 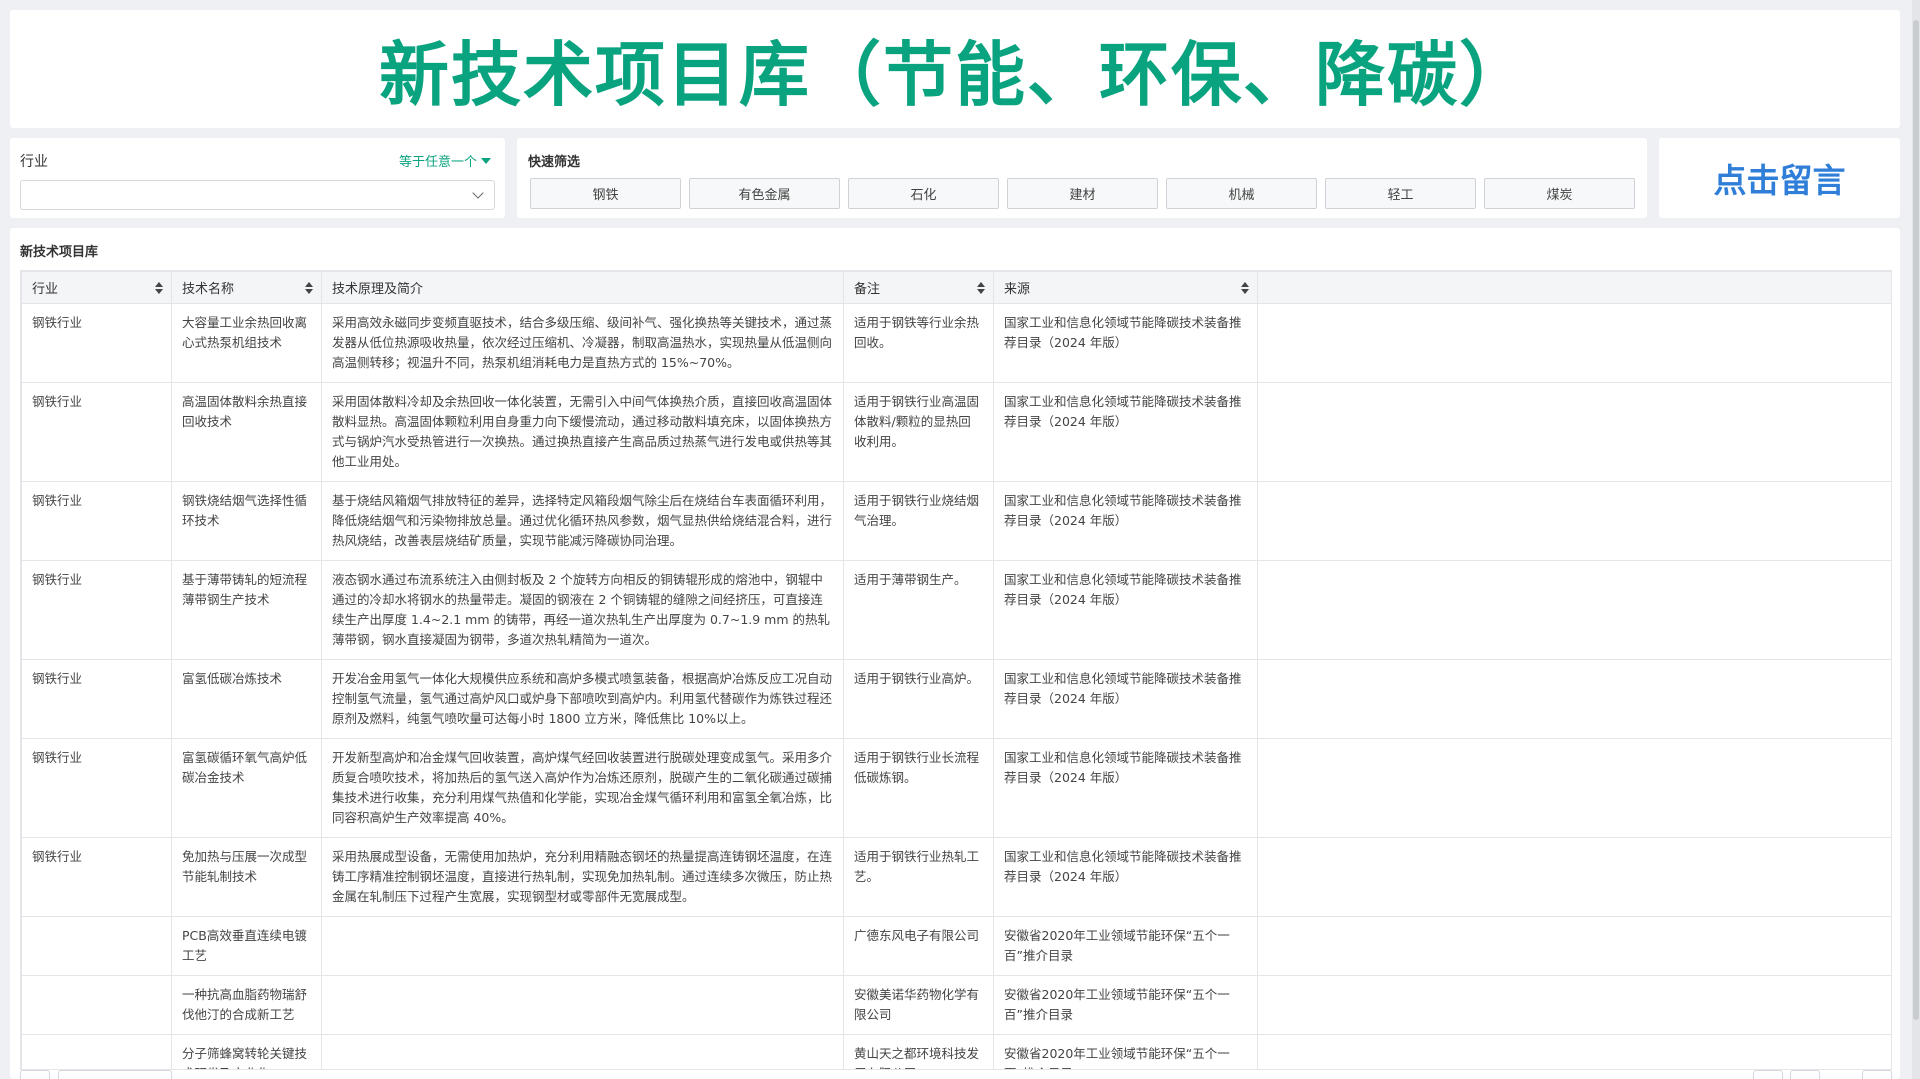 I want to click on cell-name: 富氢碳循环氧气高炉低碳冶金技术, so click(x=246, y=788).